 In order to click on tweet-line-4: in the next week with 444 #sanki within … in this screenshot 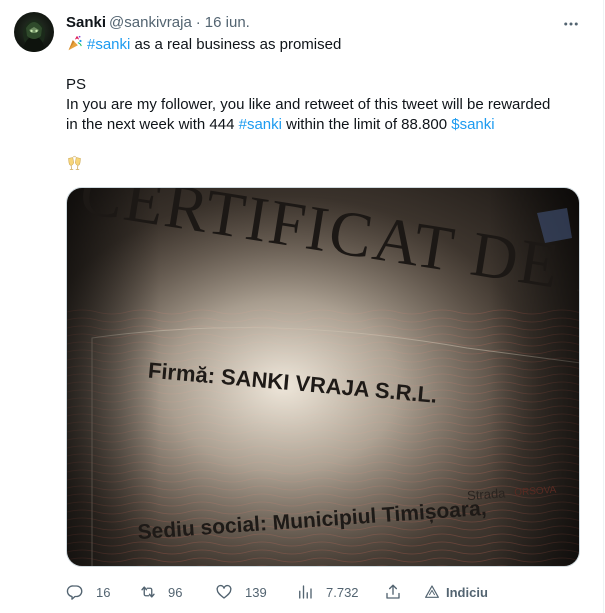, I will do `click(326, 125)`.